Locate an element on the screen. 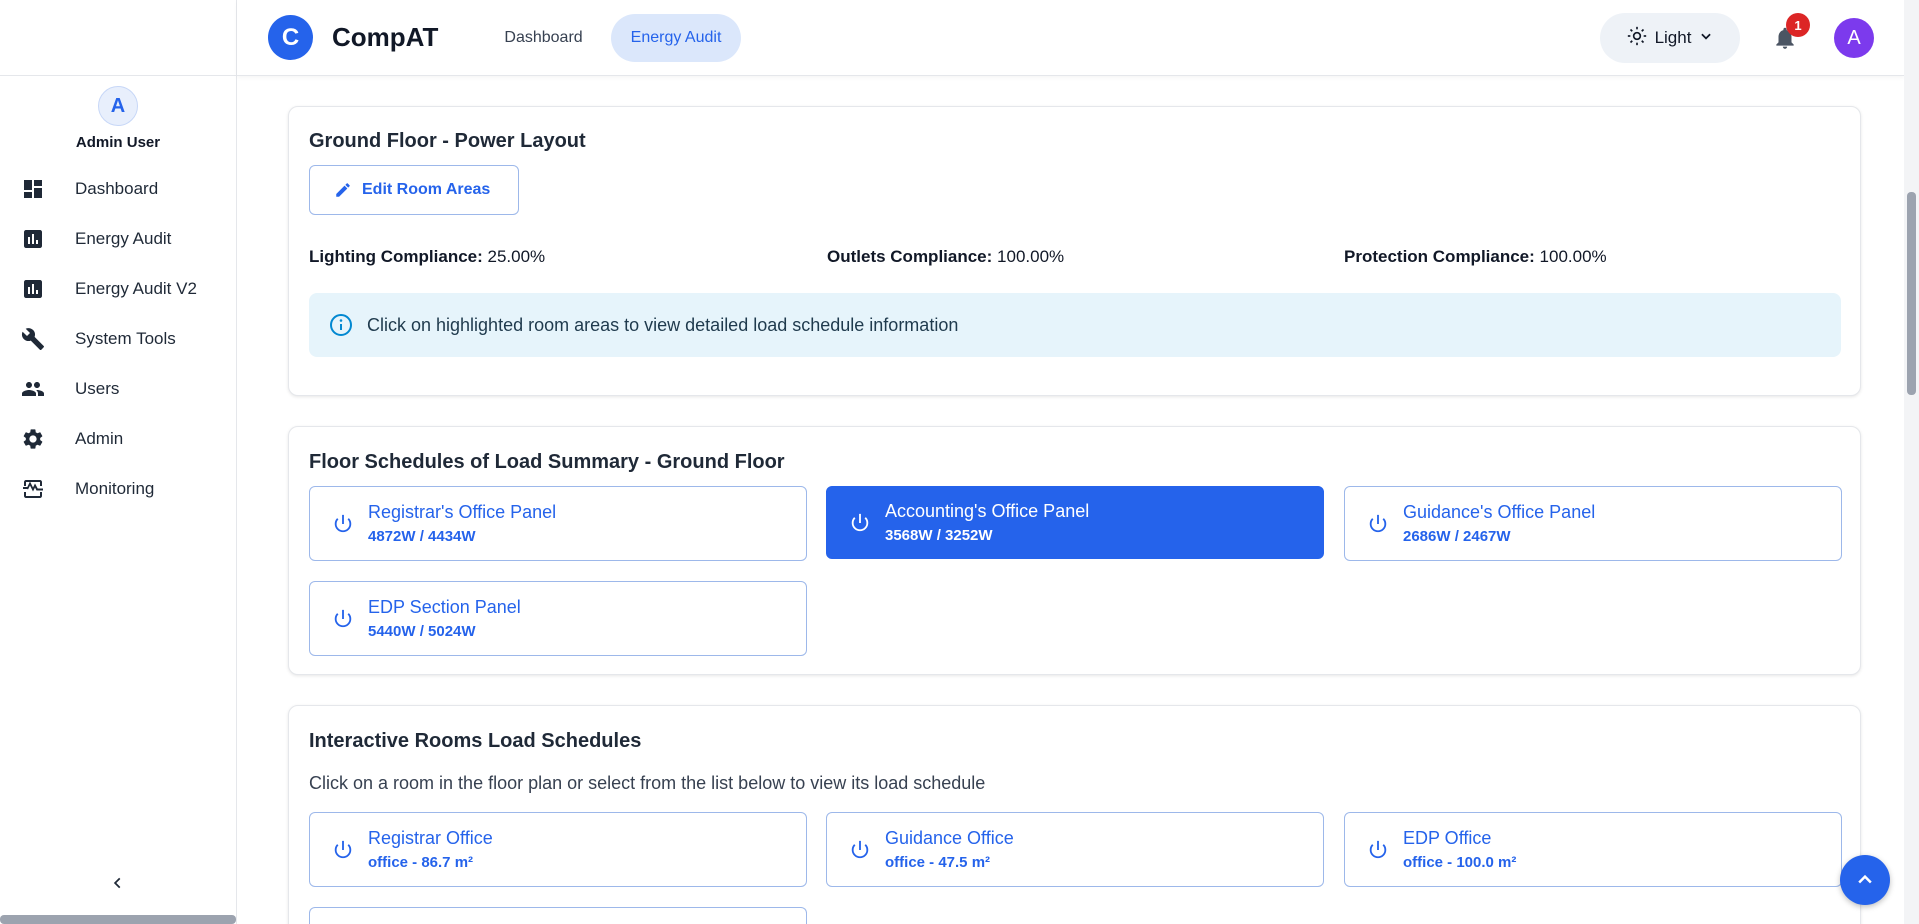 The image size is (1919, 924). sidebar-item-admin: Admin is located at coordinates (118, 439).